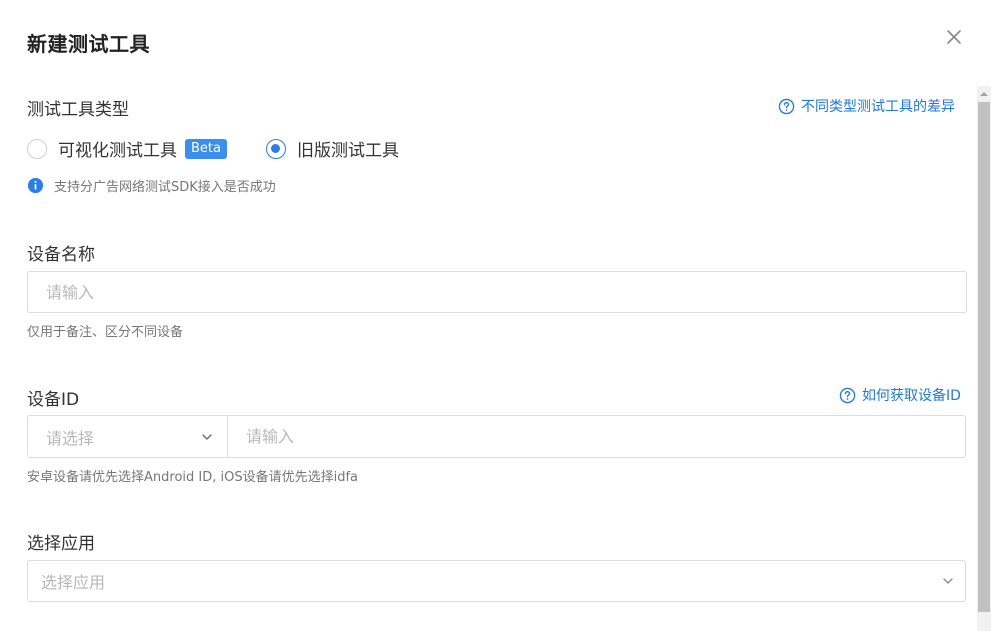 Image resolution: width=991 pixels, height=631 pixels. What do you see at coordinates (878, 107) in the screenshot?
I see `tool-type-diff-link-text: 不同类型测试工具的差异` at bounding box center [878, 107].